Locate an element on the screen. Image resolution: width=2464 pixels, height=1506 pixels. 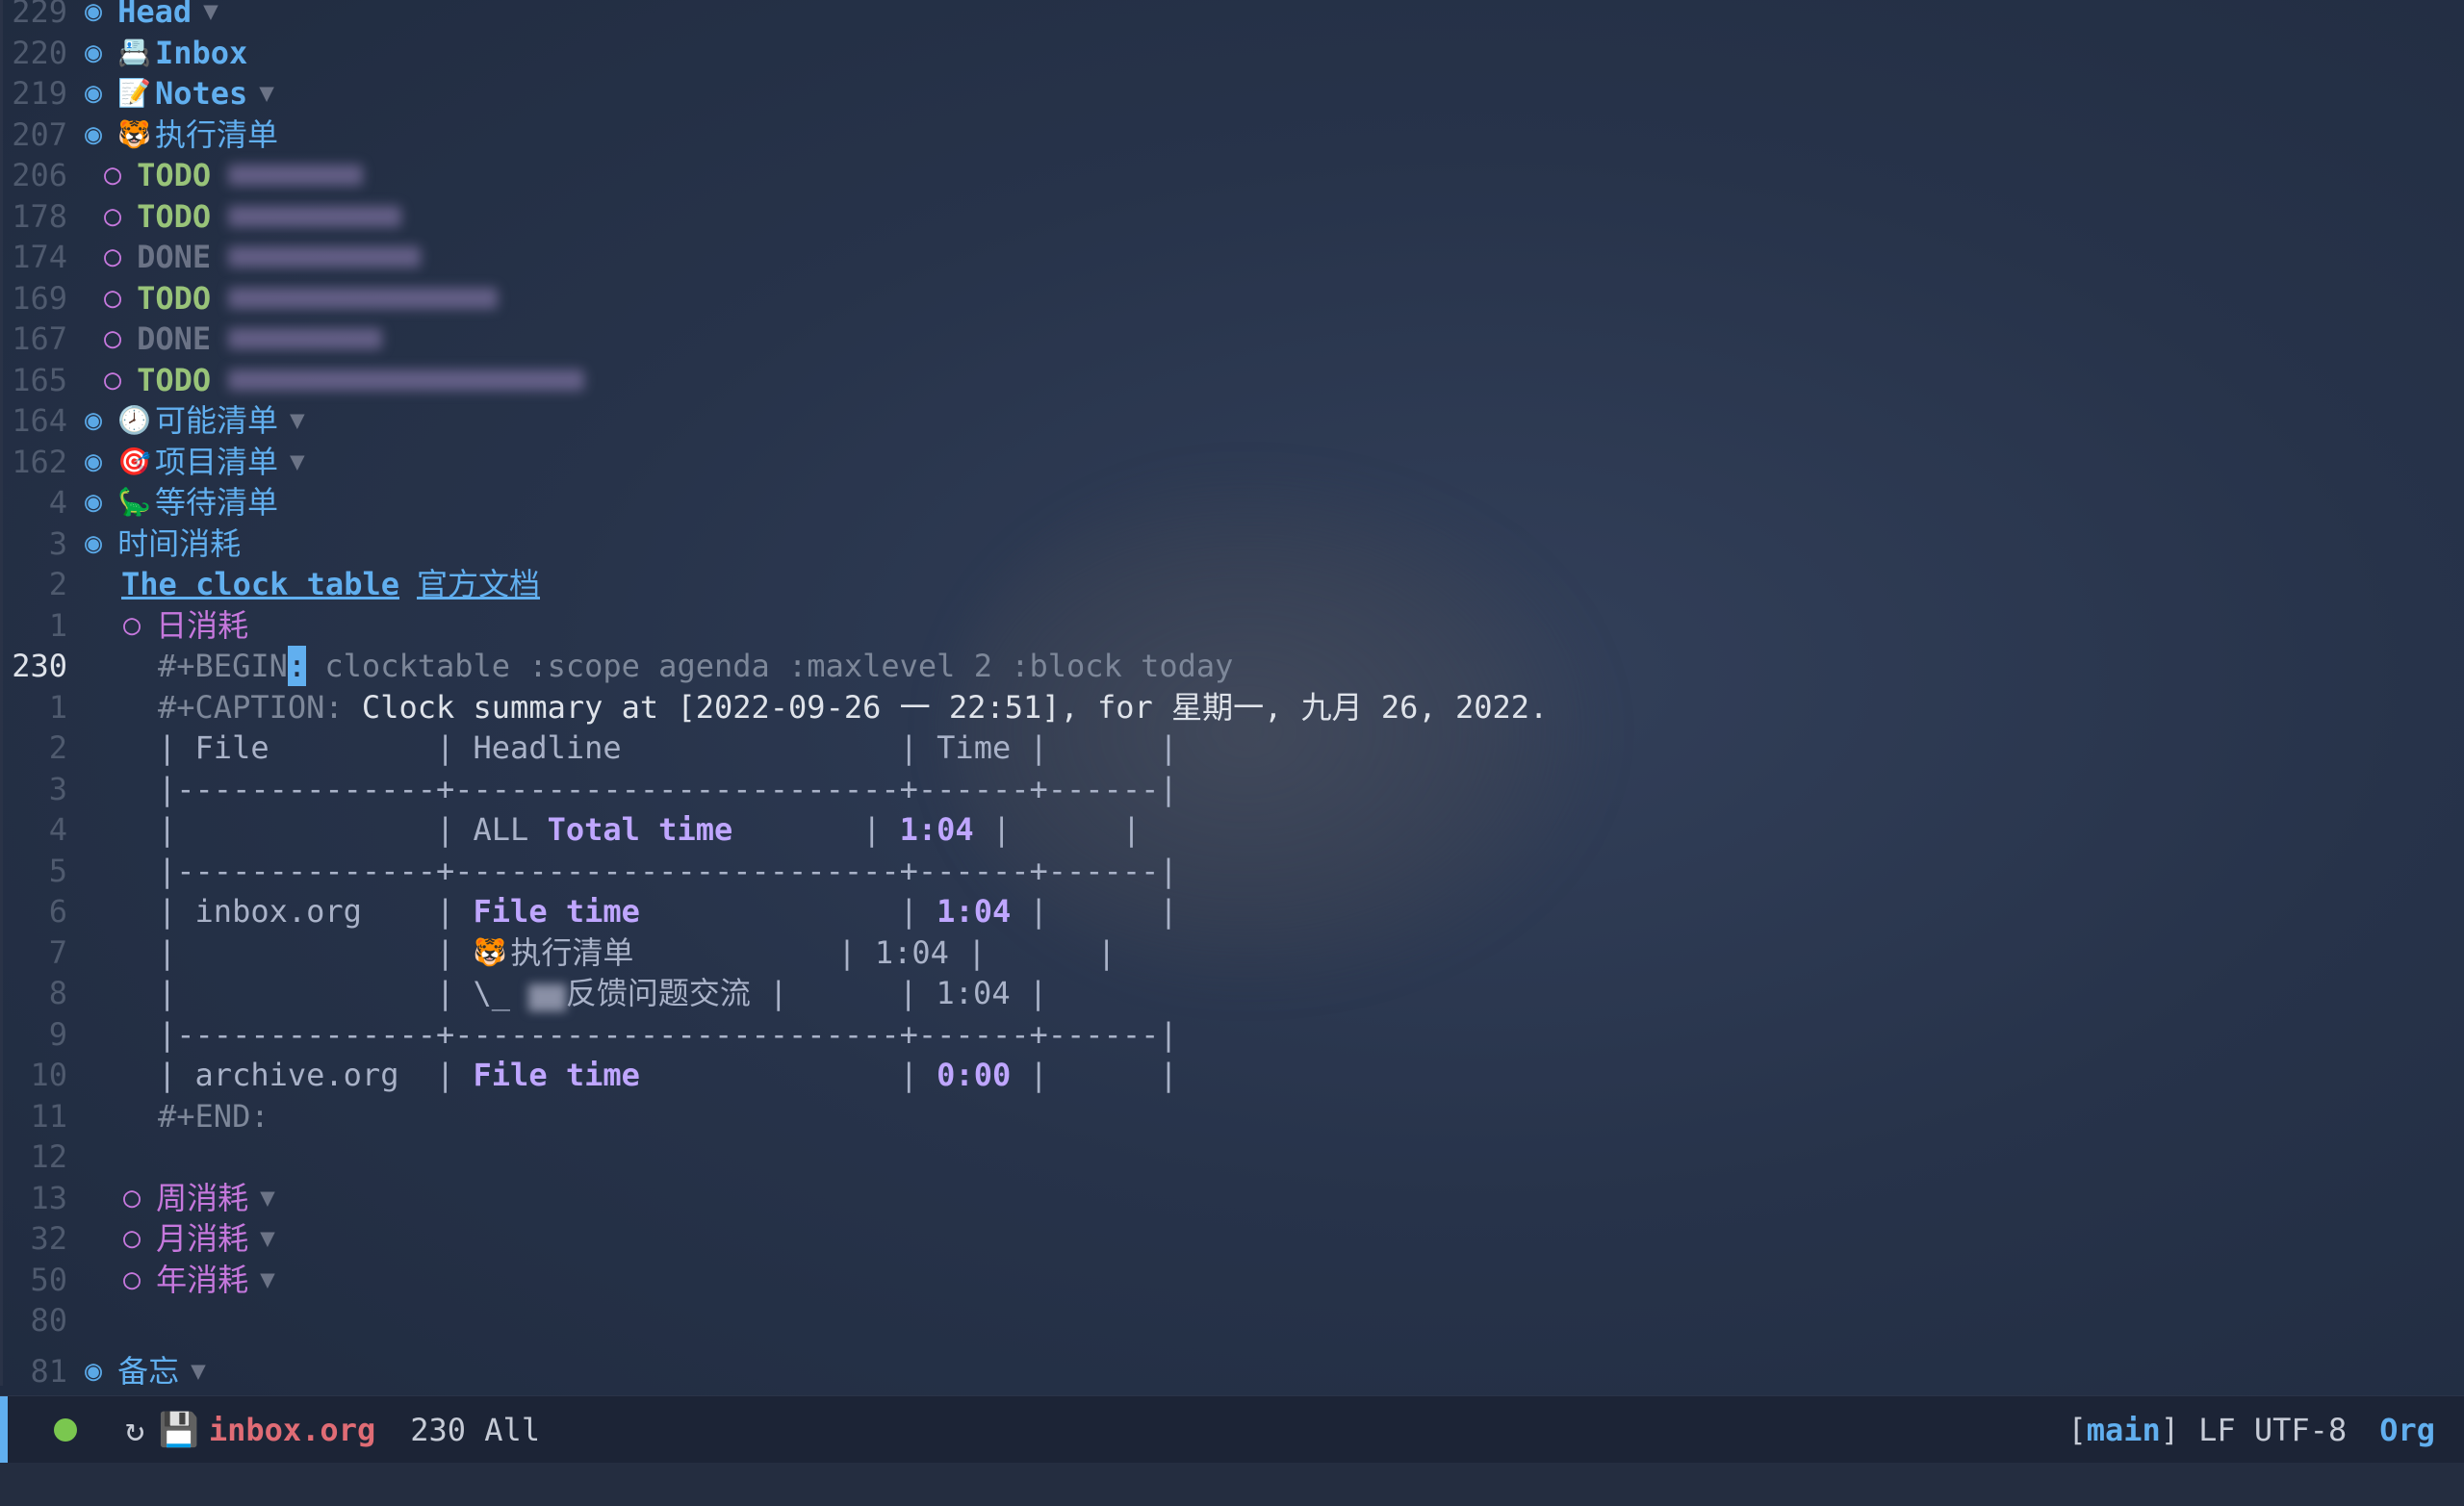
heading-title: Head is located at coordinates (154, 16).